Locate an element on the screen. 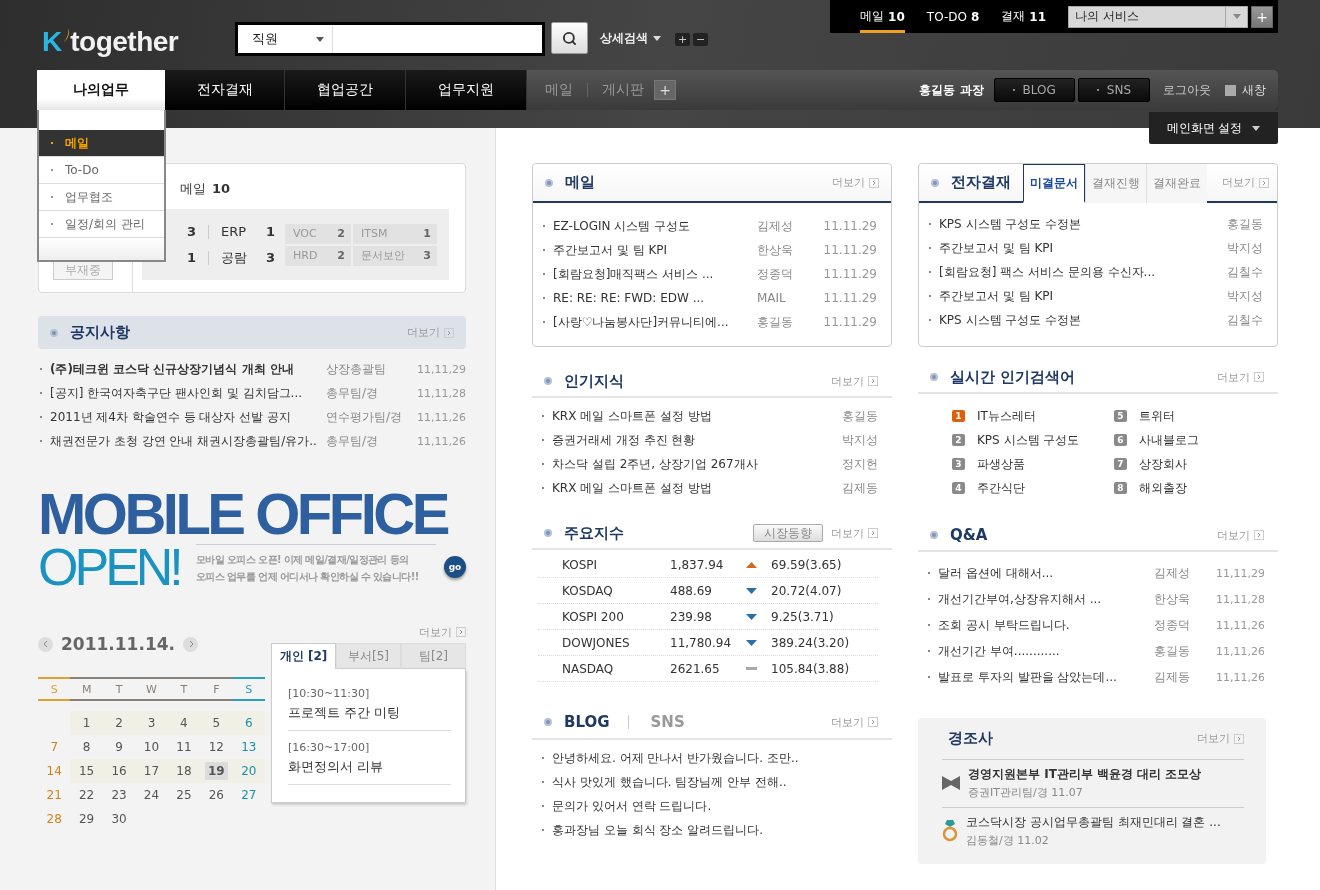  search-term: IT뉴스레터 is located at coordinates (1045, 416).